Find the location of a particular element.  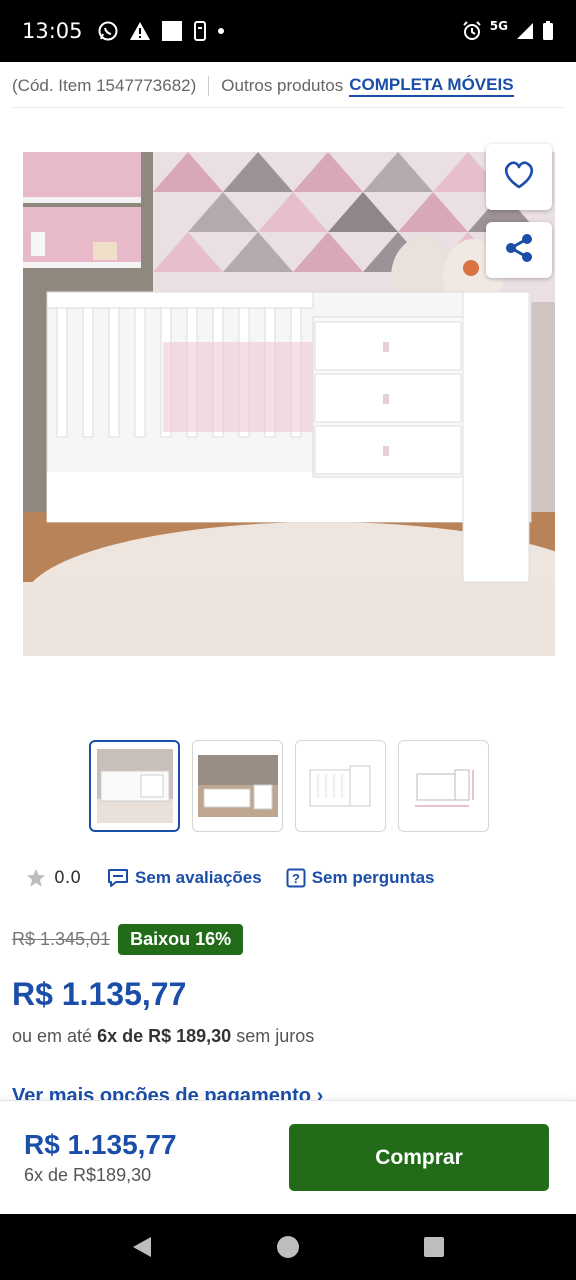

star-icon is located at coordinates (36, 878).